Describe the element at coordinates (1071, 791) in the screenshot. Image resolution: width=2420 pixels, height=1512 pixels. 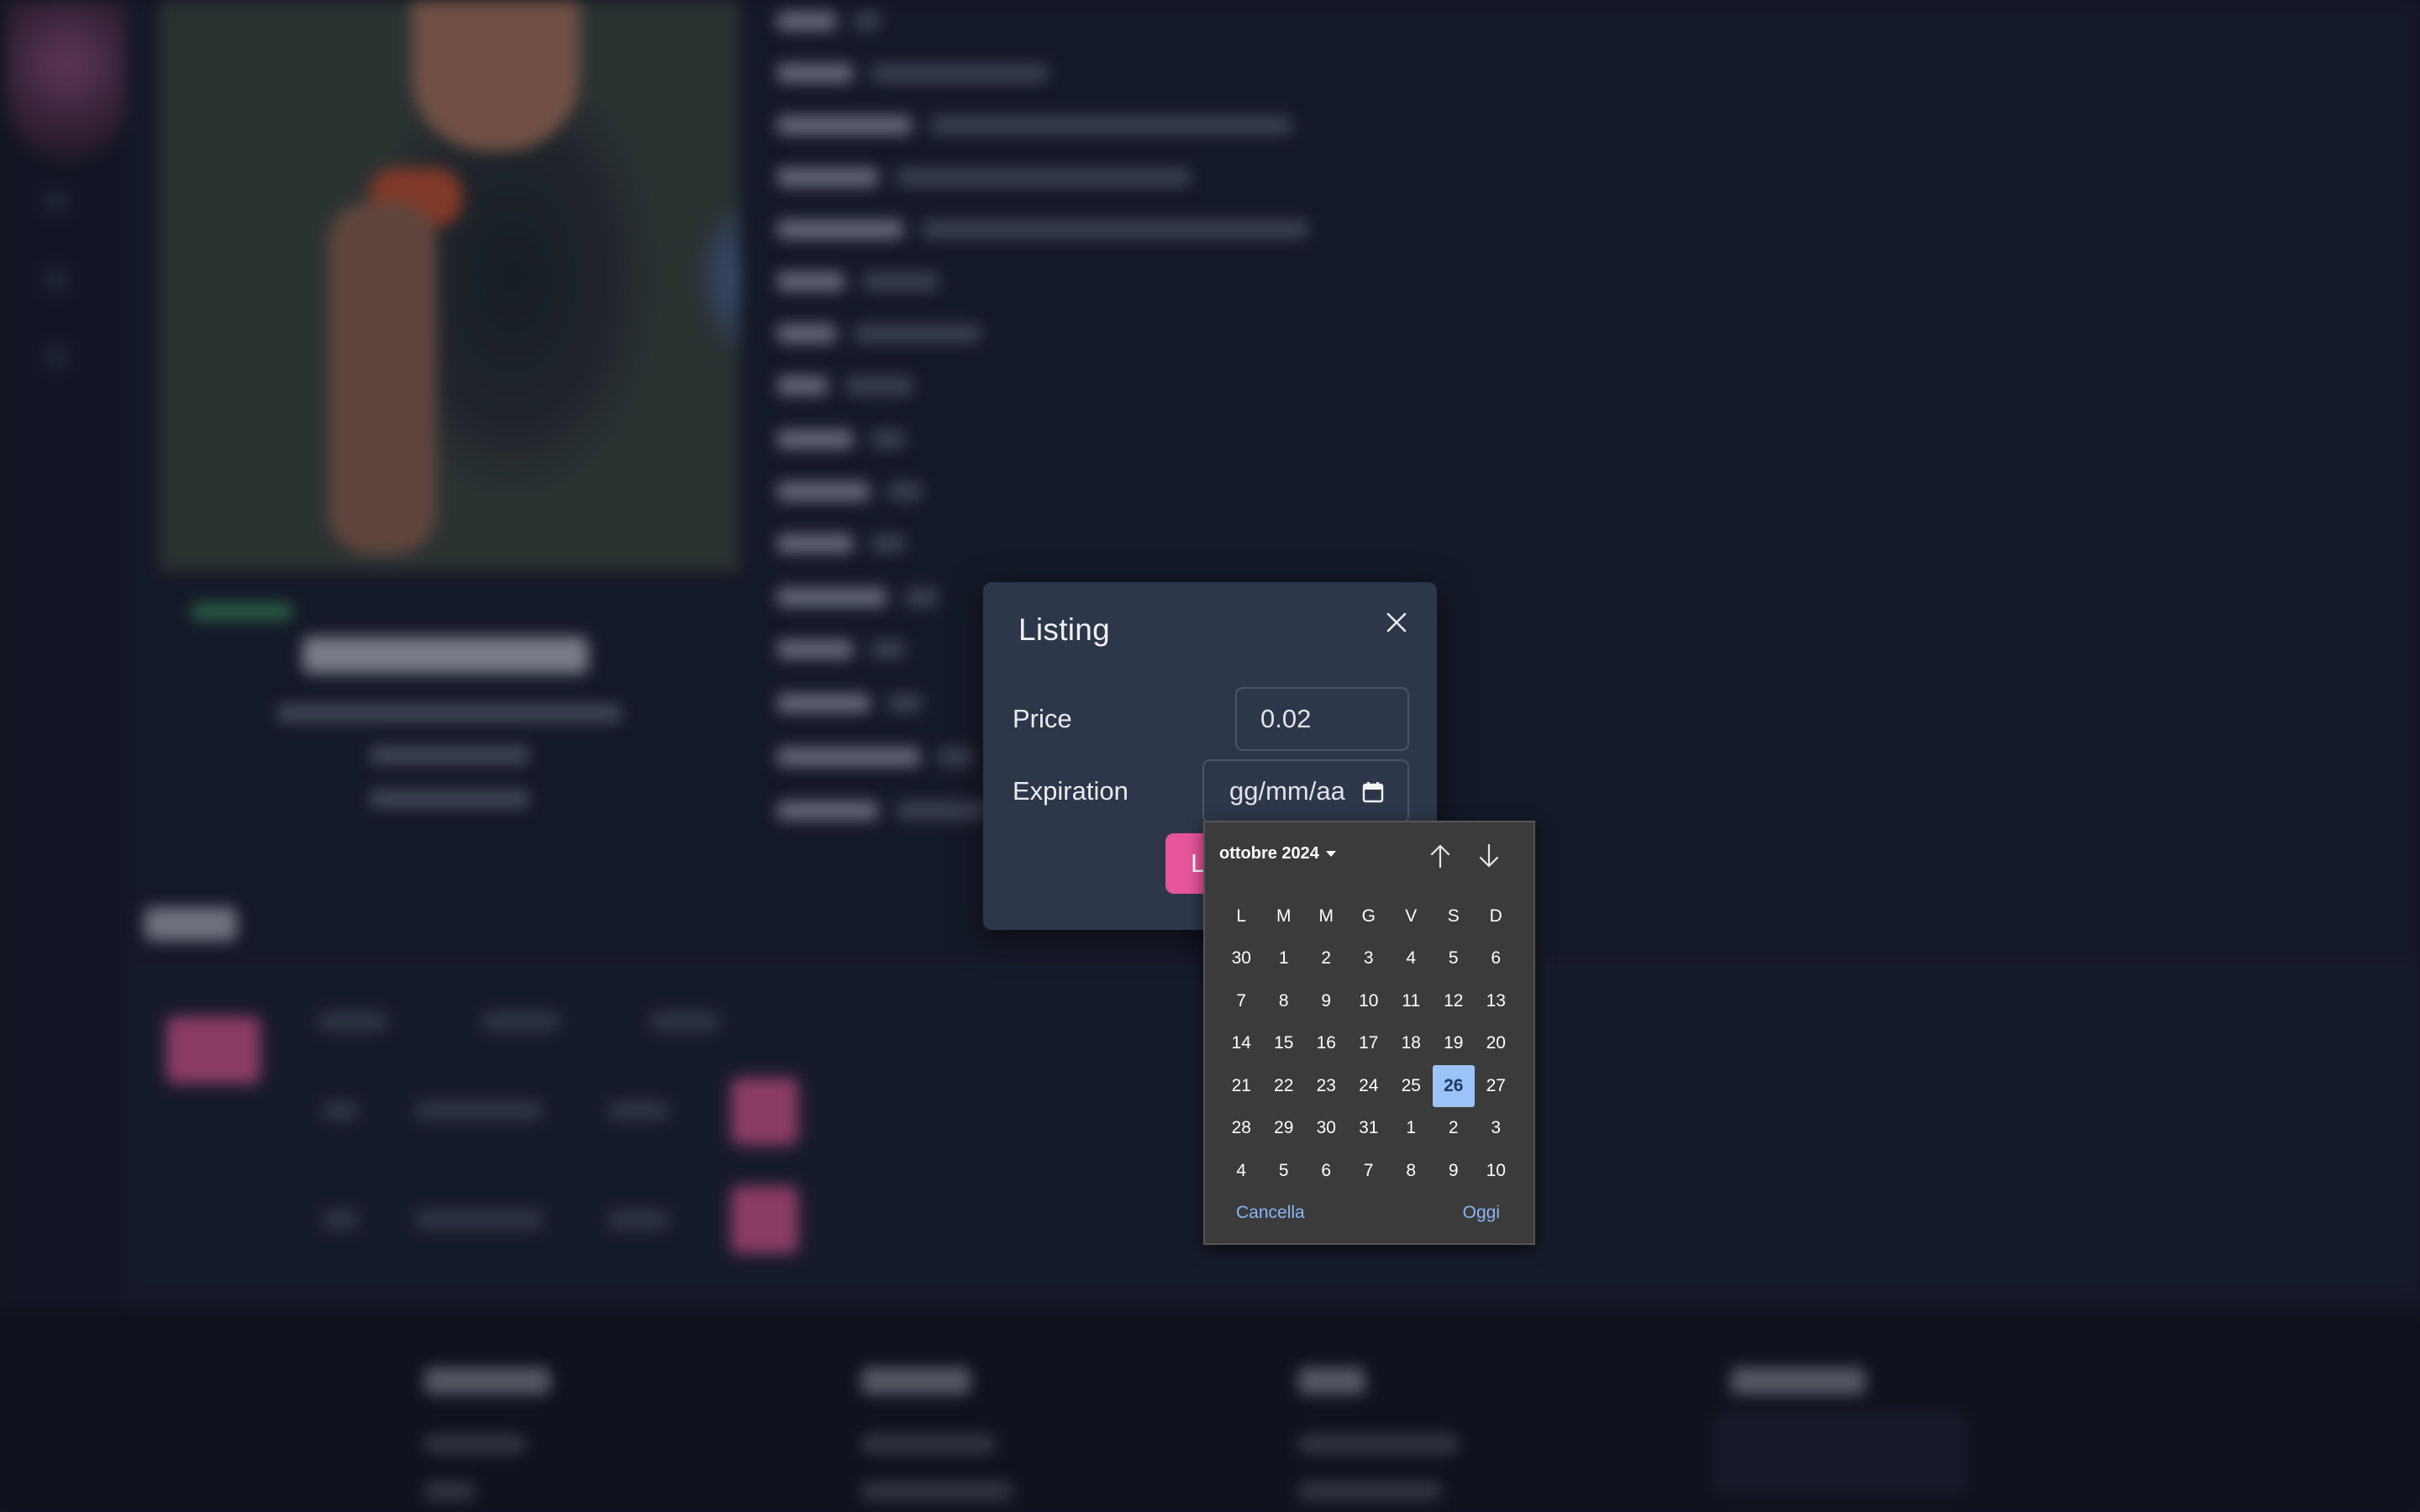
I see `expiration-label: Expiration` at that location.